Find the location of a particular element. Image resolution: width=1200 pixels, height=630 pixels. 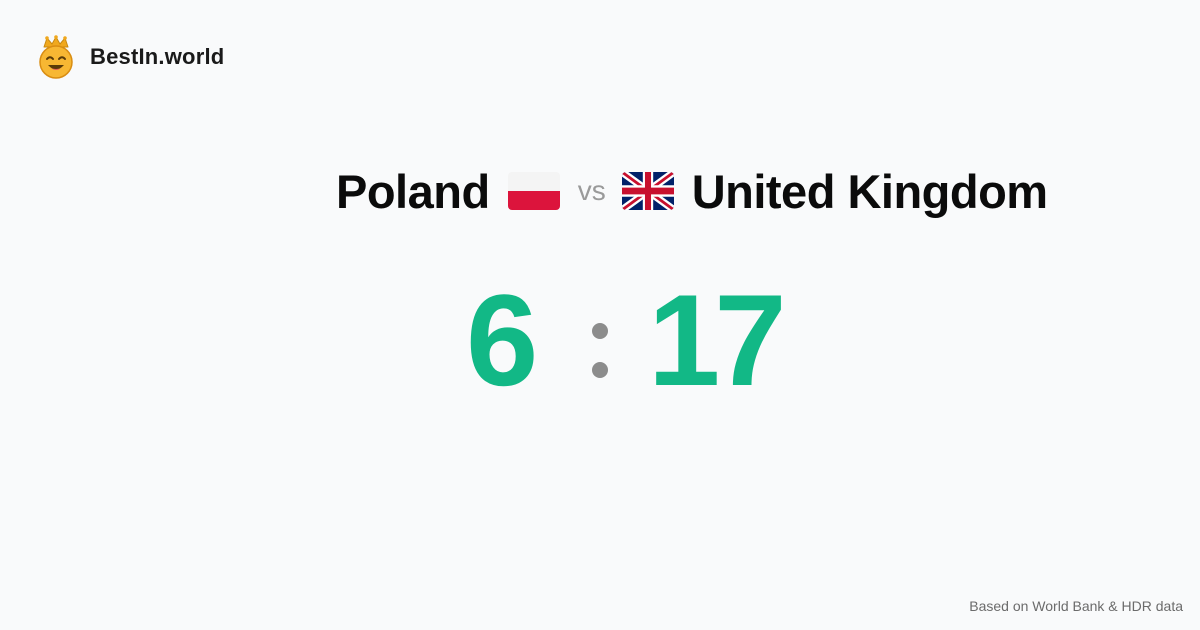

left-country-name: Poland is located at coordinates (413, 191).